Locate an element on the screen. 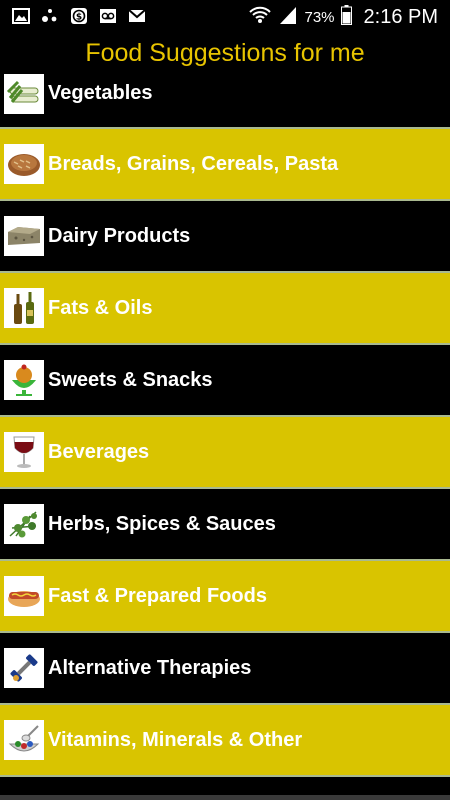 This screenshot has width=450, height=800. money-icon: $ is located at coordinates (78, 16).